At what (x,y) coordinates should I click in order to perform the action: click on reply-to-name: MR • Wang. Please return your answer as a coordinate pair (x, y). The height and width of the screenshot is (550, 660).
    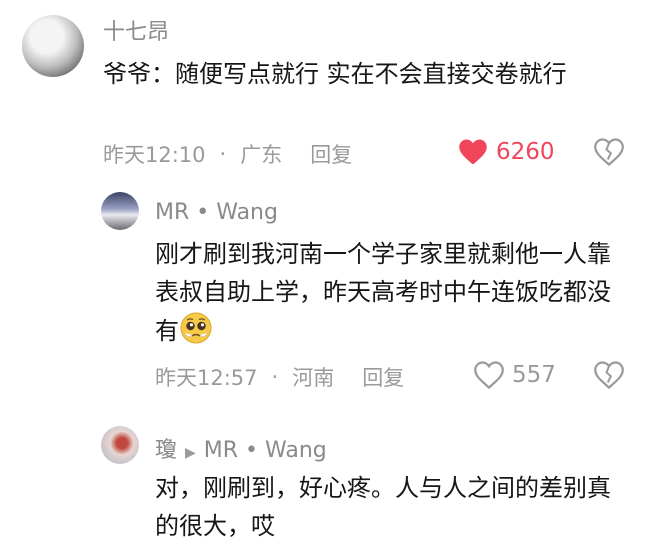
    Looking at the image, I should click on (265, 450).